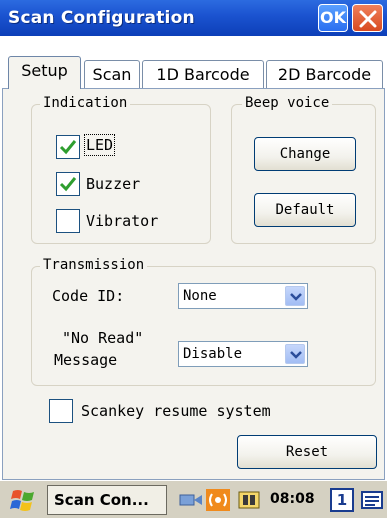  What do you see at coordinates (307, 452) in the screenshot?
I see `reset-button: Reset` at bounding box center [307, 452].